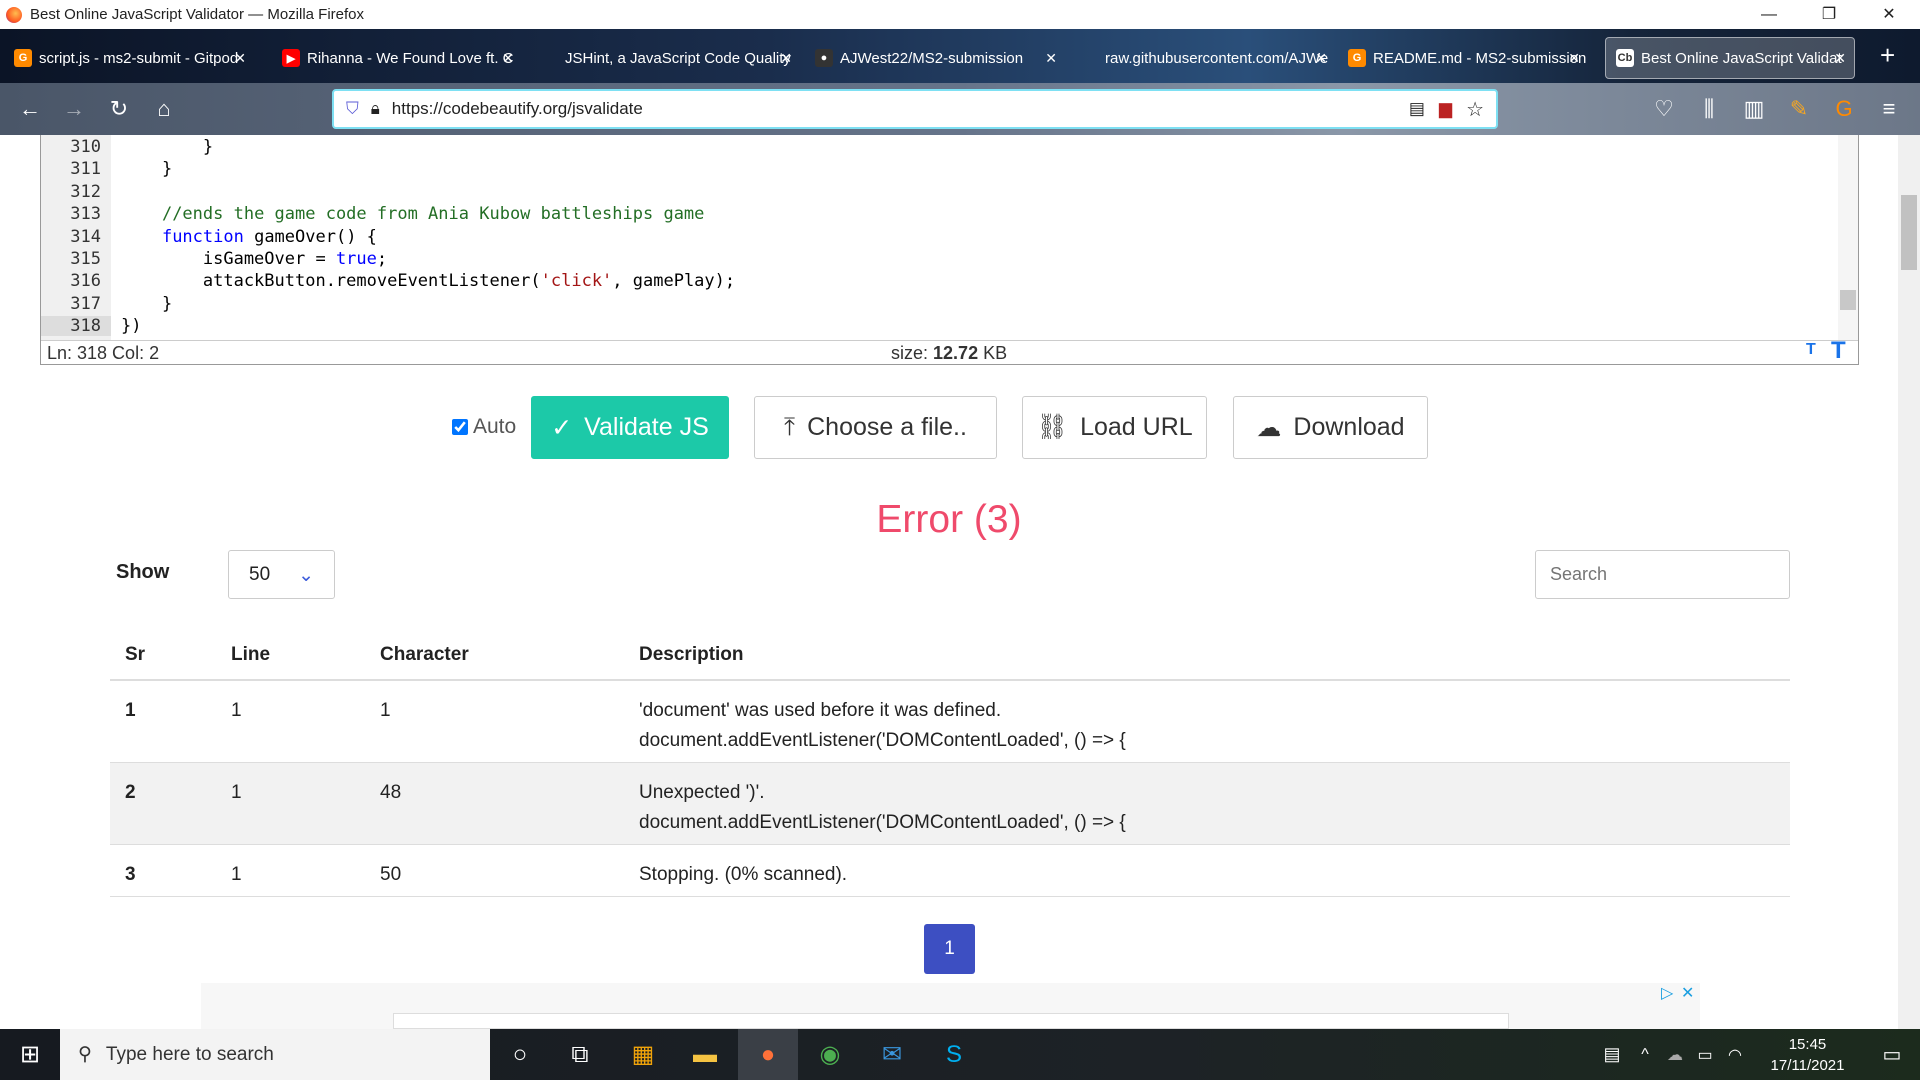  Describe the element at coordinates (254, 259) in the screenshot. I see `code-line: isGameOver = true;` at that location.